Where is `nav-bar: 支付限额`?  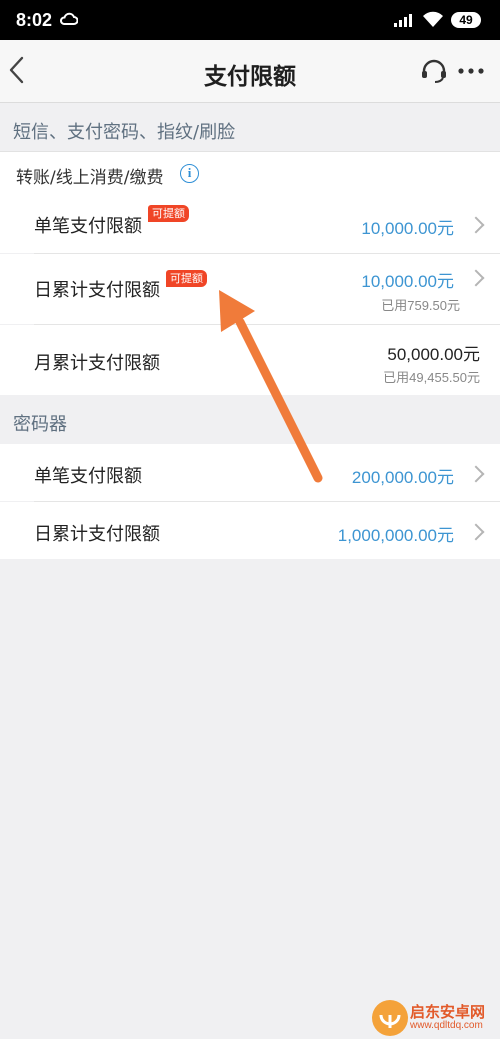
nav-bar: 支付限额 is located at coordinates (250, 71).